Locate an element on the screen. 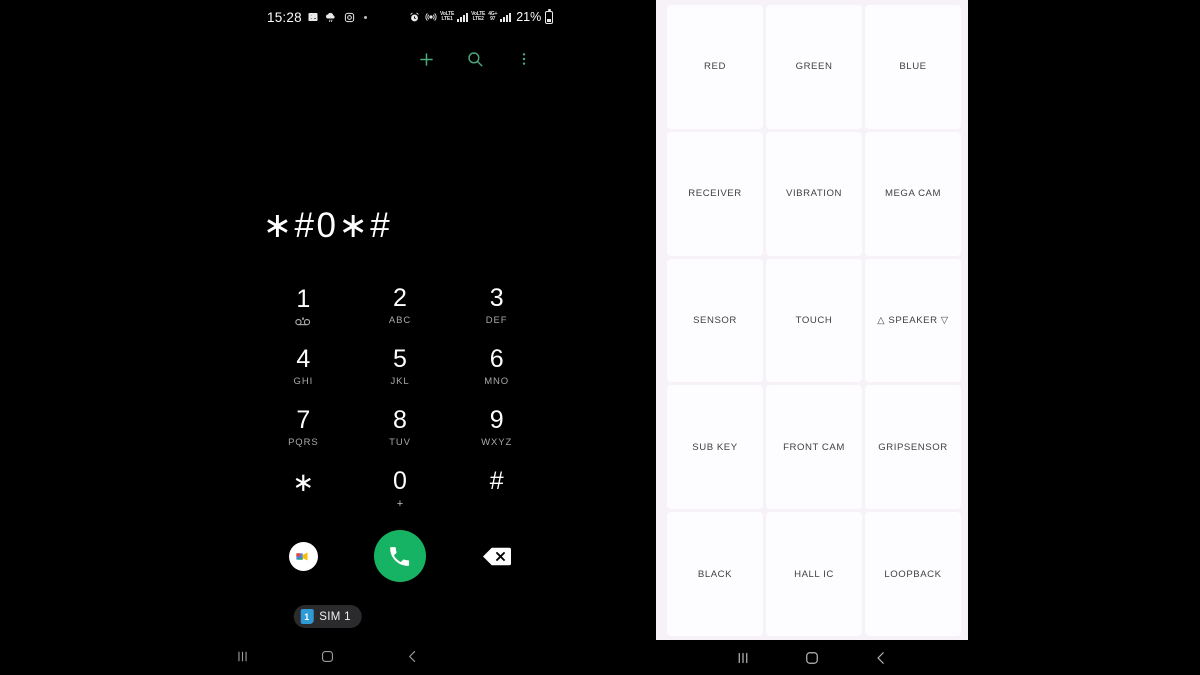 The height and width of the screenshot is (675, 1200). alarm-icon is located at coordinates (414, 17).